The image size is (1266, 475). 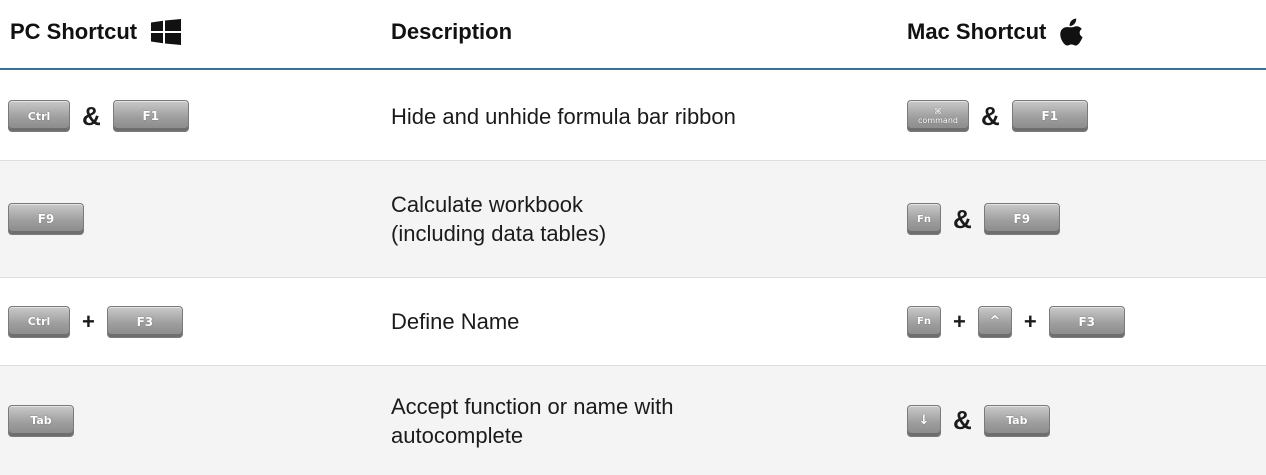 I want to click on description-header-label: Description, so click(x=452, y=31).